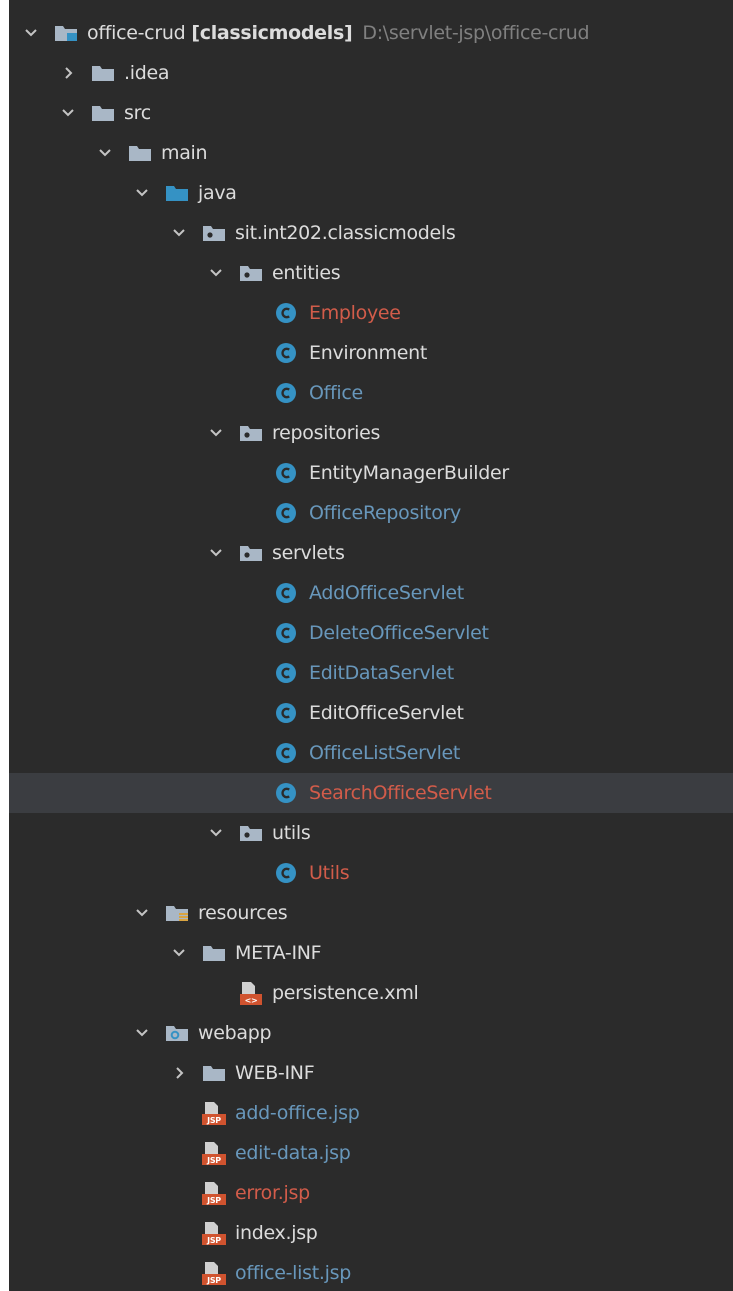 The image size is (733, 1291). Describe the element at coordinates (371, 1233) in the screenshot. I see `tree-row: JSP index.jsp` at that location.